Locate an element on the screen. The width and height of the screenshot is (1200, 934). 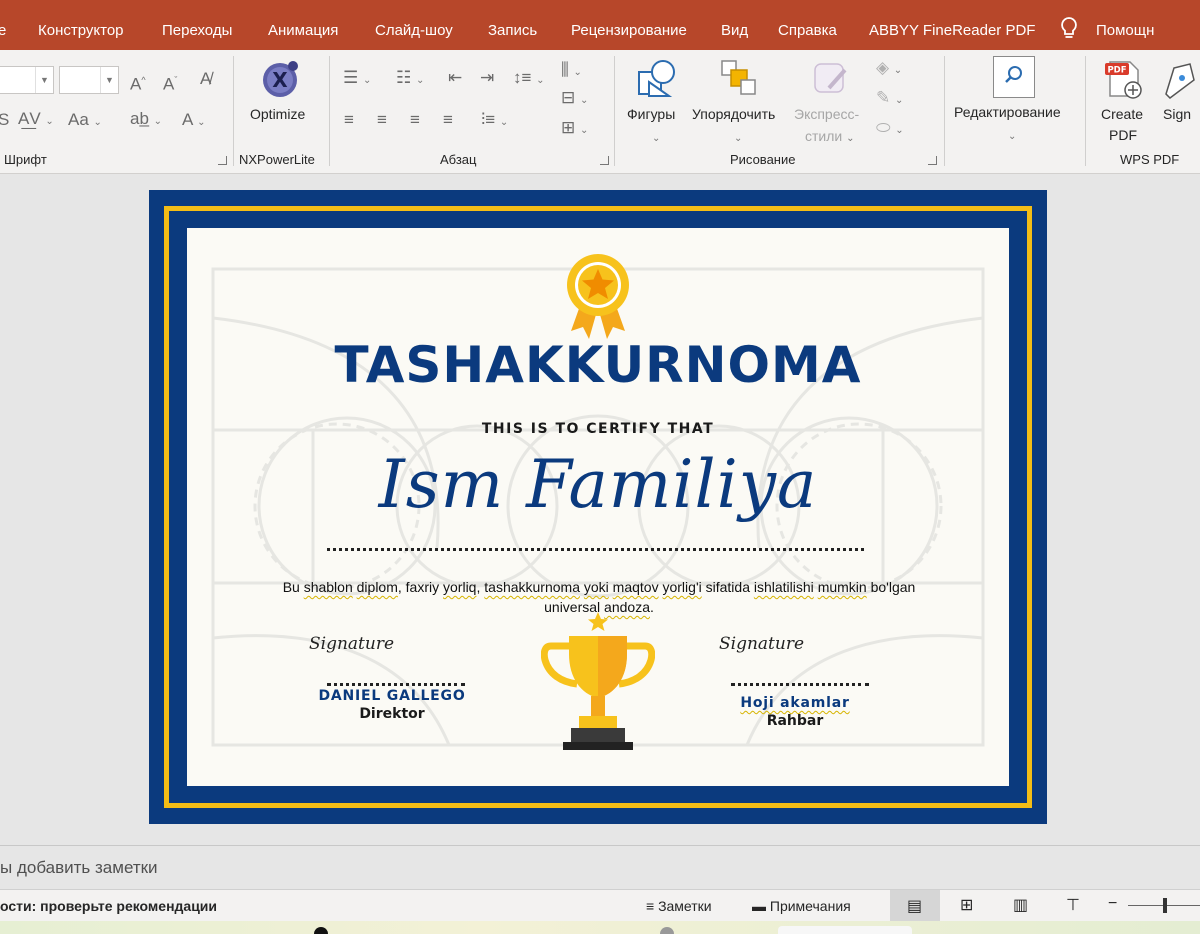
tab-file: е is located at coordinates (3, 25).